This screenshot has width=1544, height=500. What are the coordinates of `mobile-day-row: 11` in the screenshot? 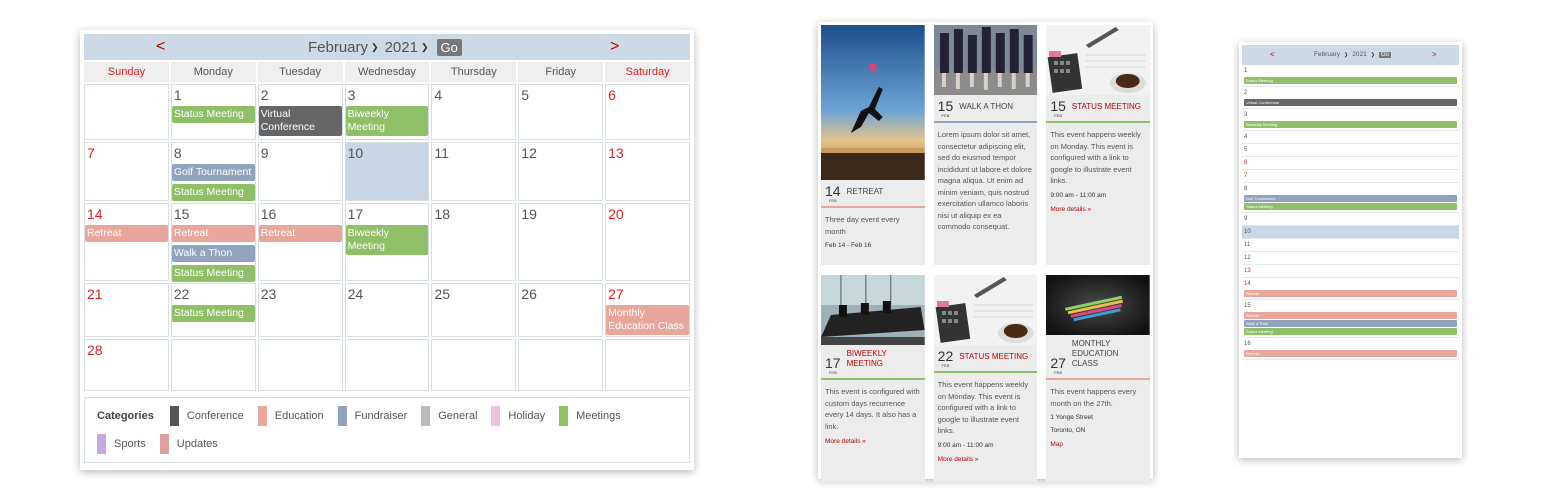 It's located at (1350, 245).